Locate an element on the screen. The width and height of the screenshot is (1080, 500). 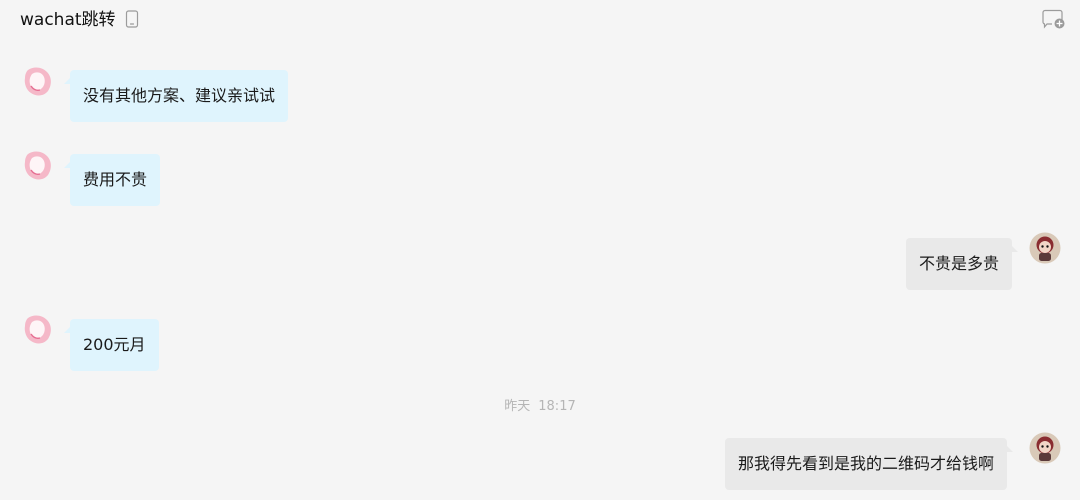
phone-icon is located at coordinates (132, 19).